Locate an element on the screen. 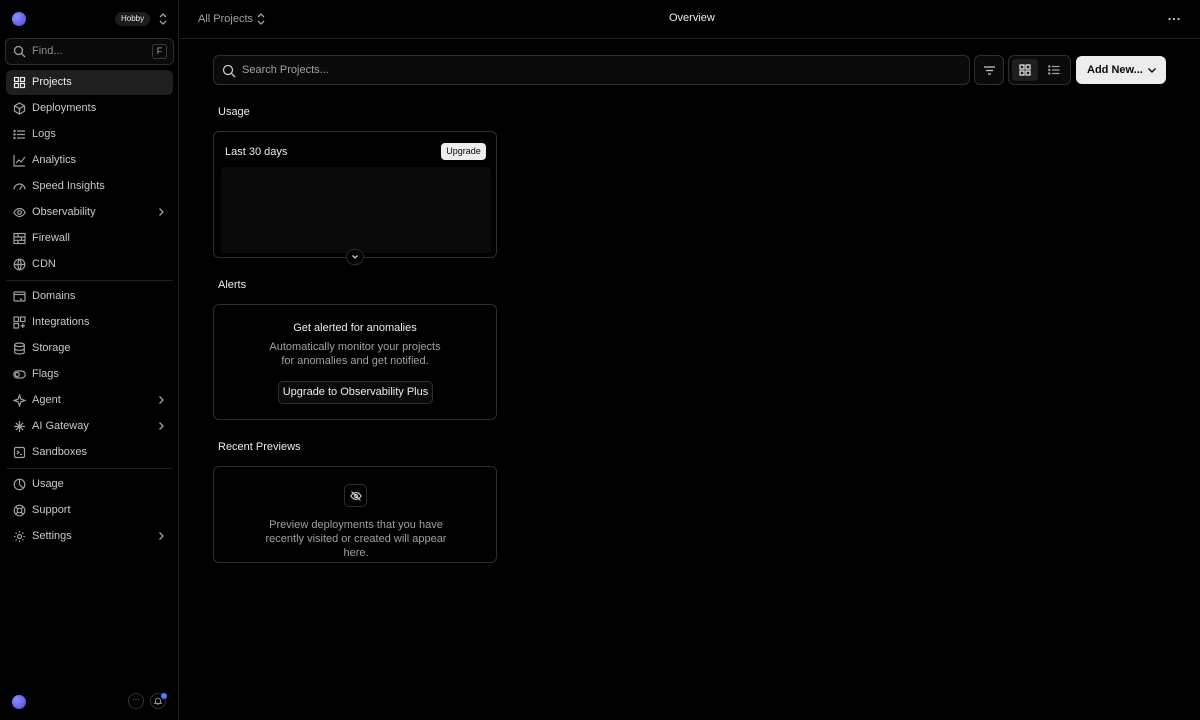 The width and height of the screenshot is (1200, 720). sidebar-item-speed-insights: Speed Insights is located at coordinates (89, 186).